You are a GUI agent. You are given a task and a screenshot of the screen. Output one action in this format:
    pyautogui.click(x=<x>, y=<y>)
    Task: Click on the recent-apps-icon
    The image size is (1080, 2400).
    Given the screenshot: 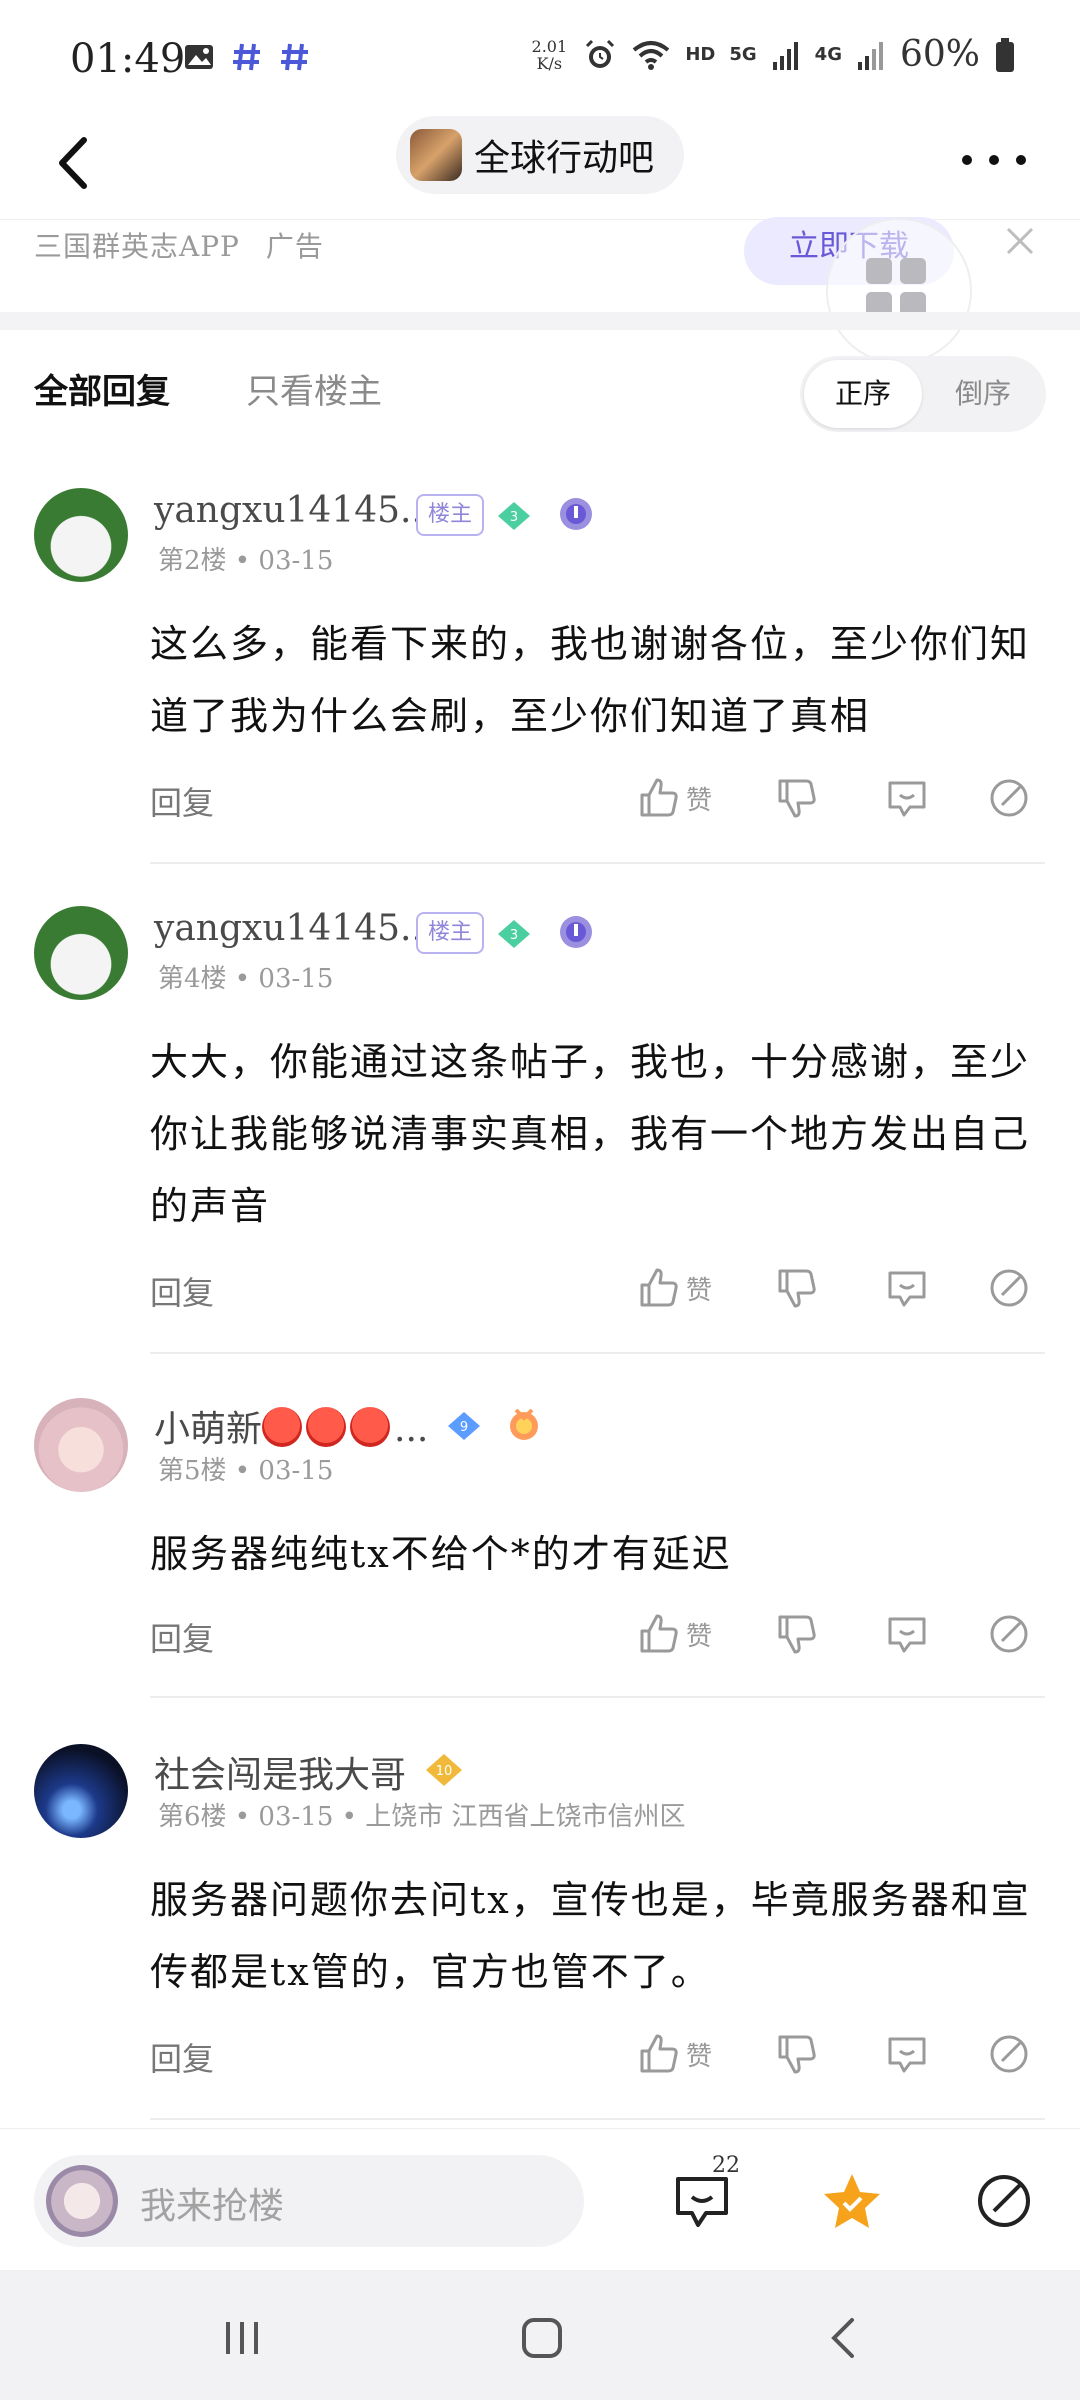 What is the action you would take?
    pyautogui.click(x=242, y=2338)
    